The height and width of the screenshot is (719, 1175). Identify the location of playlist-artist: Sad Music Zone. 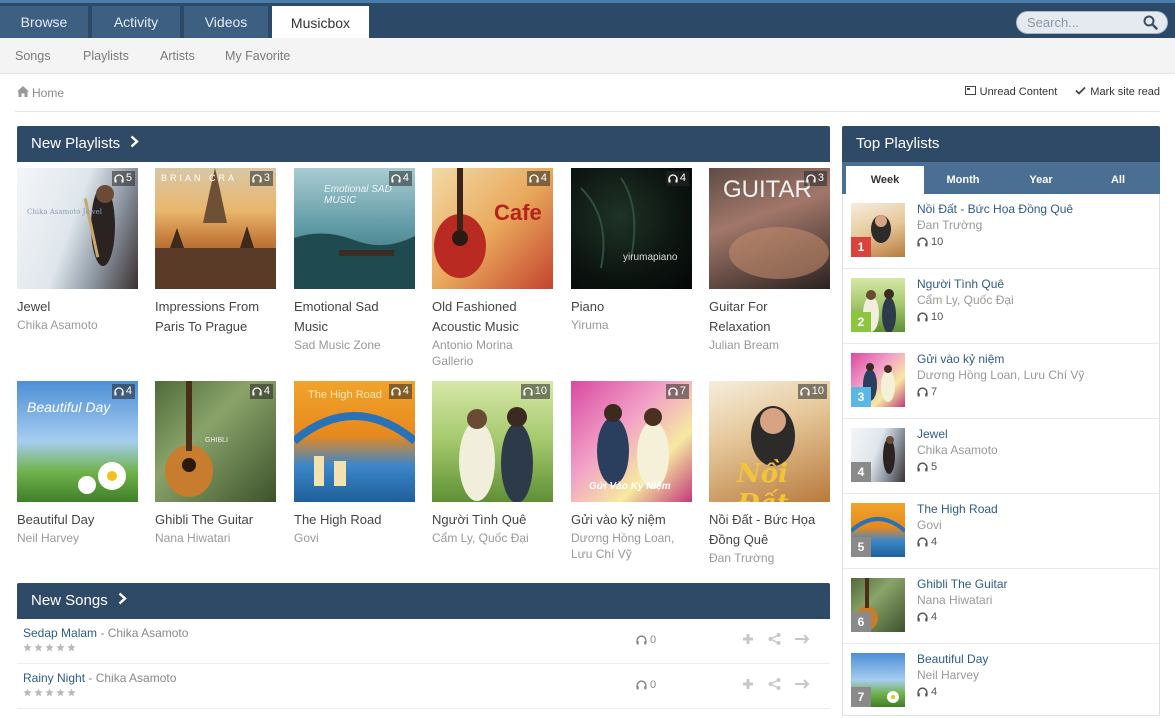
(354, 345).